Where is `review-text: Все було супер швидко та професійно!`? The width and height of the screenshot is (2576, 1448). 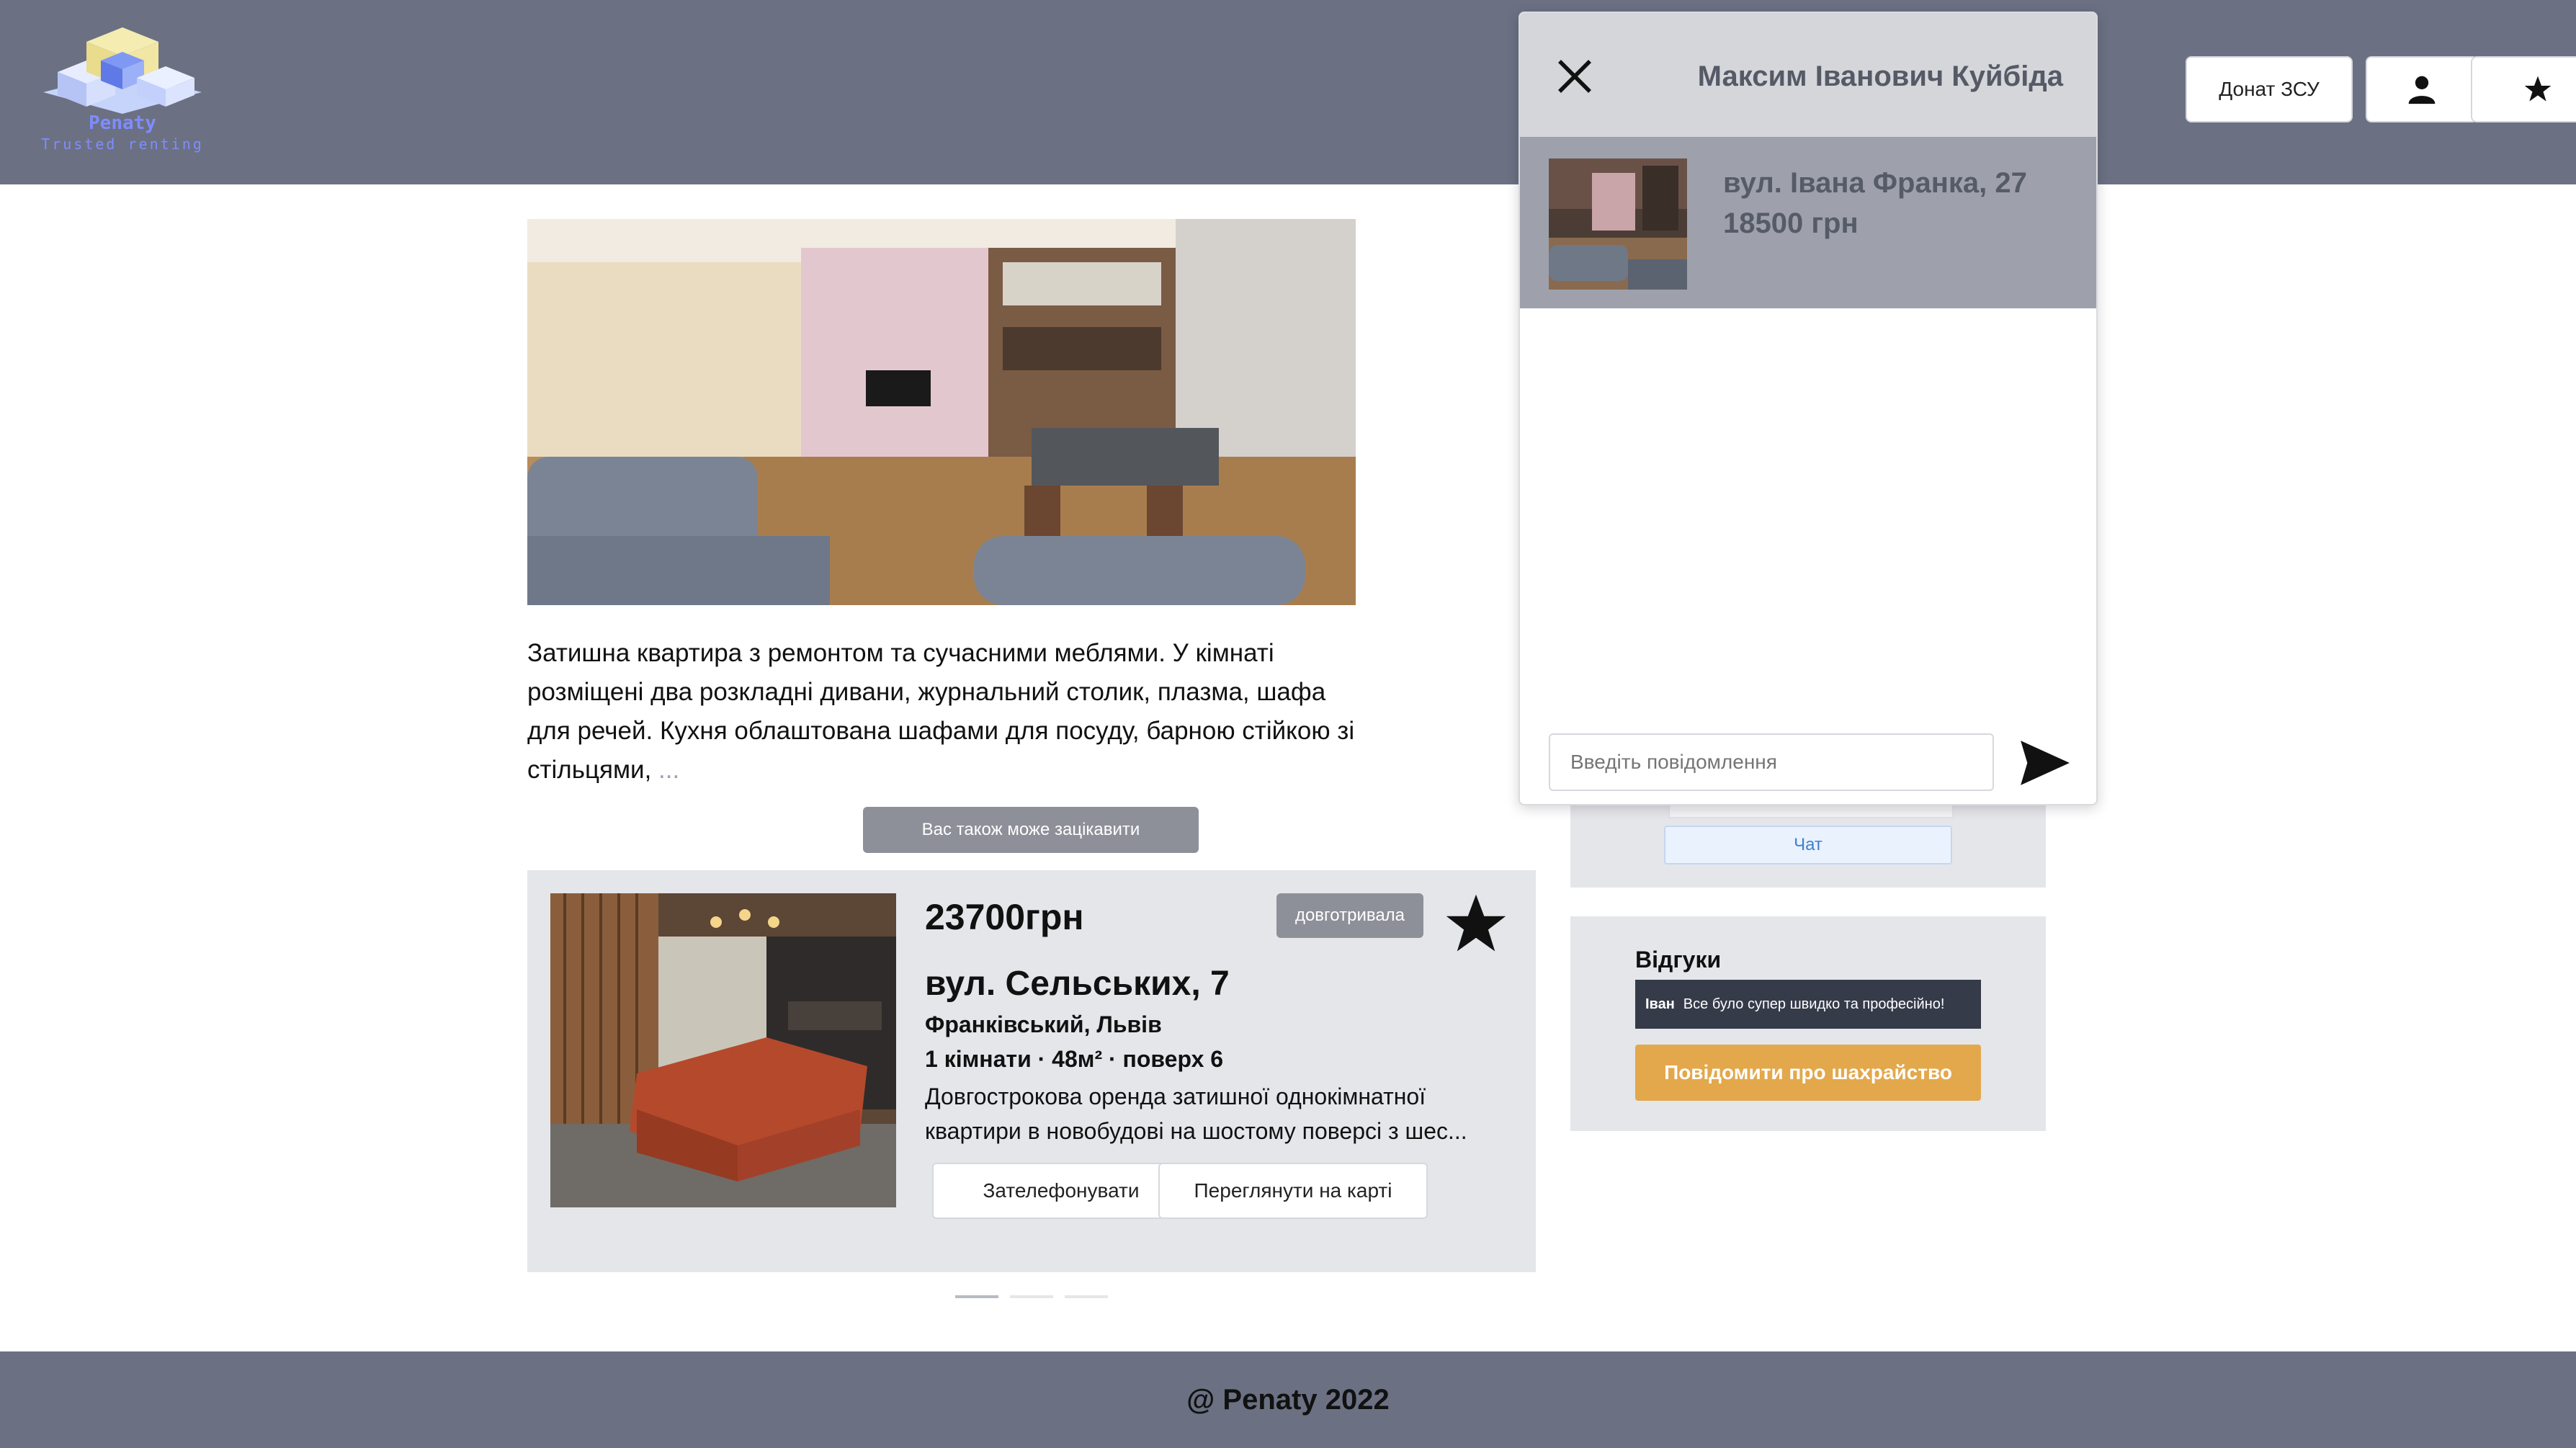 review-text: Все було супер швидко та професійно! is located at coordinates (1814, 1004).